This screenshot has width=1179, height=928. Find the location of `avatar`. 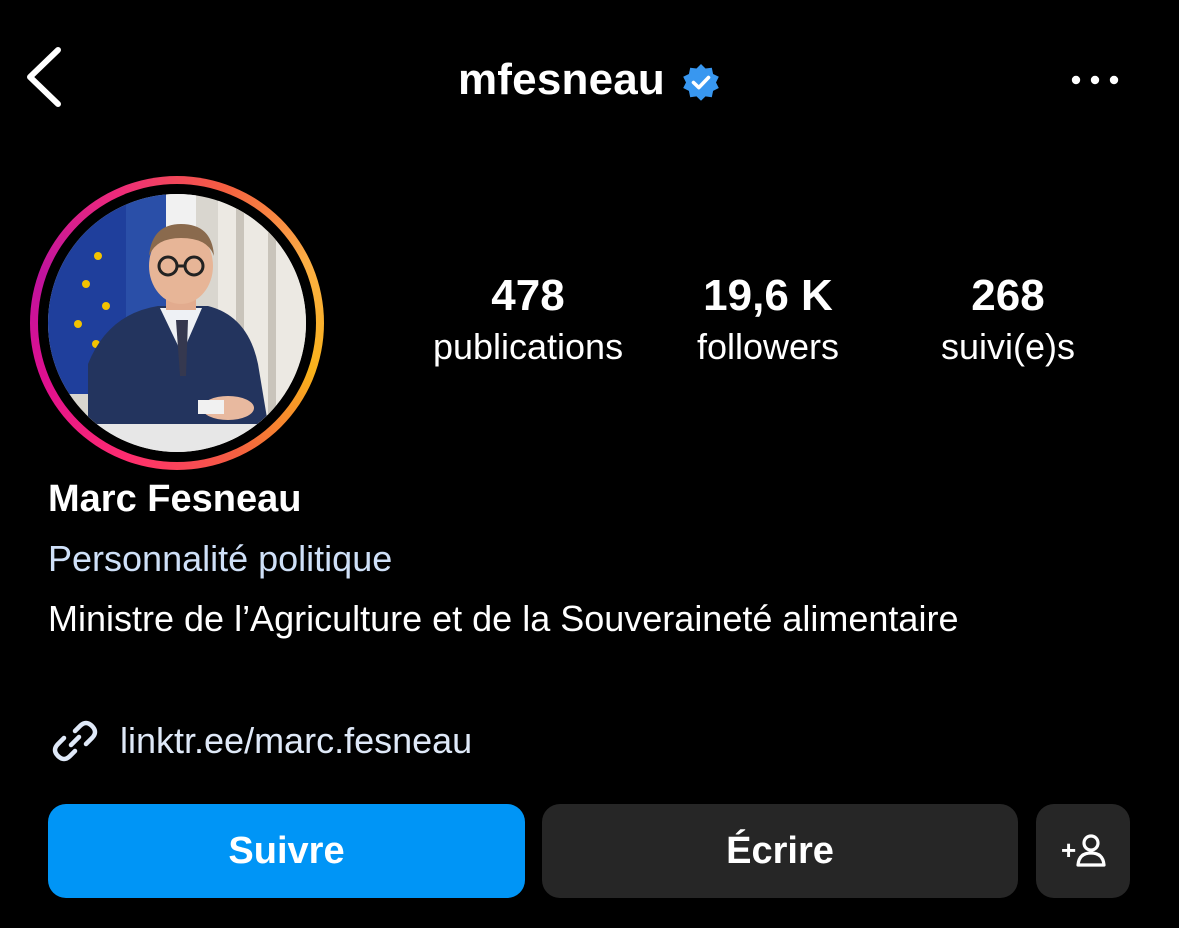

avatar is located at coordinates (177, 323).